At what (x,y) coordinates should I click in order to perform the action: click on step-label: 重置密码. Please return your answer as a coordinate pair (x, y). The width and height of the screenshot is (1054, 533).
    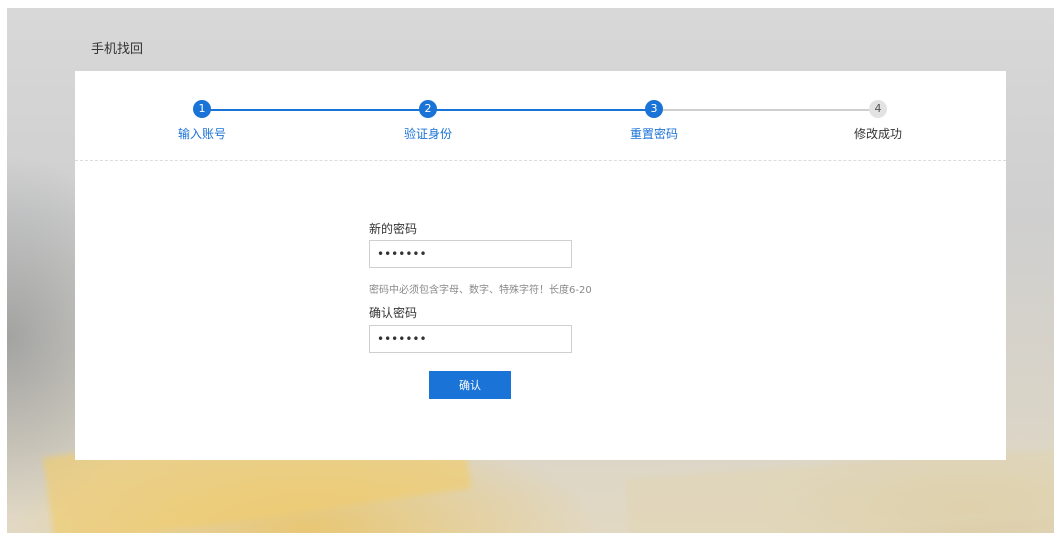
    Looking at the image, I should click on (653, 134).